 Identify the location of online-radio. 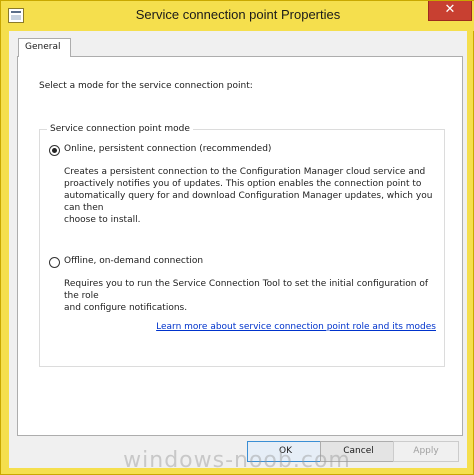
(54, 150).